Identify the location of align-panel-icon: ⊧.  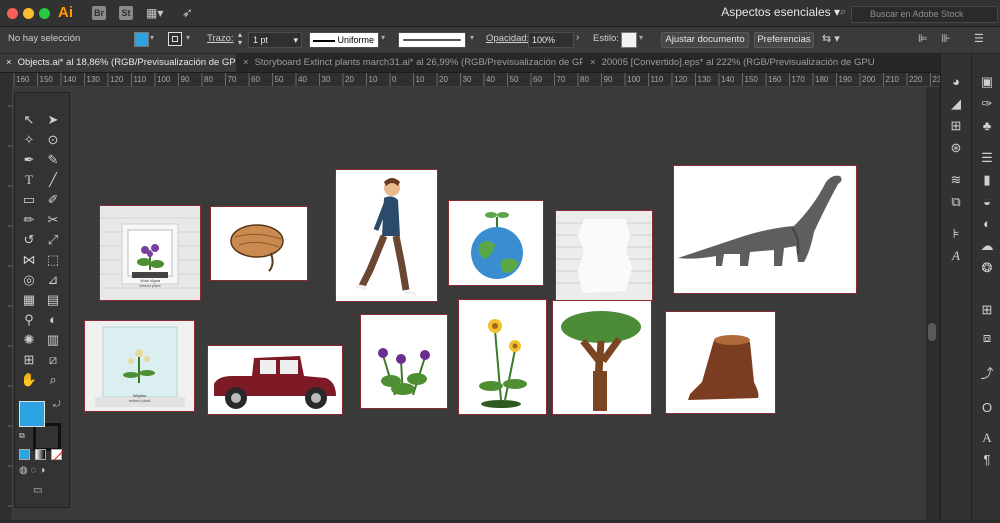
(956, 234).